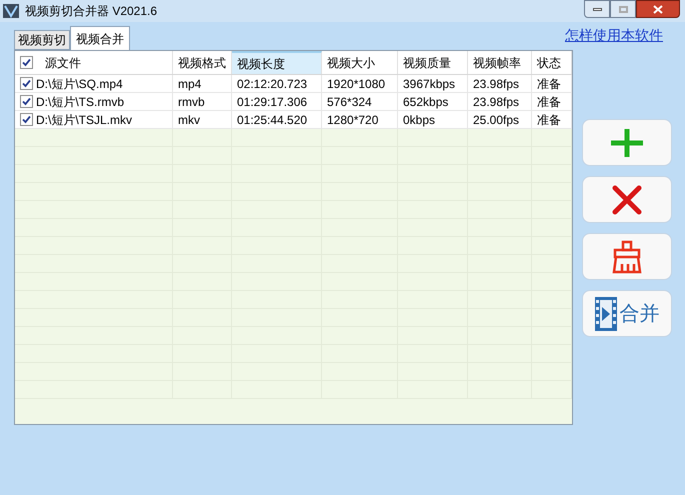 The image size is (685, 495). Describe the element at coordinates (202, 63) in the screenshot. I see `column-label: 视频格式` at that location.